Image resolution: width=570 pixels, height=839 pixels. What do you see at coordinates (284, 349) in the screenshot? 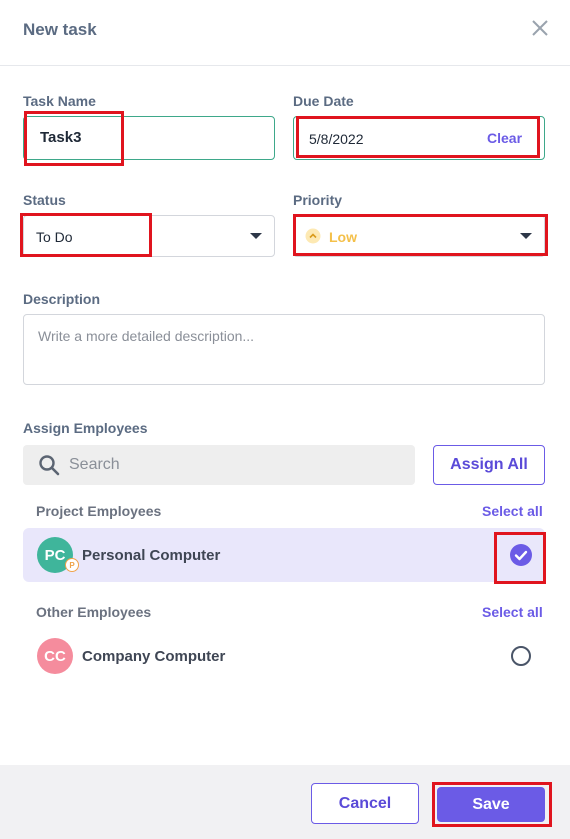
I see `description-textarea` at bounding box center [284, 349].